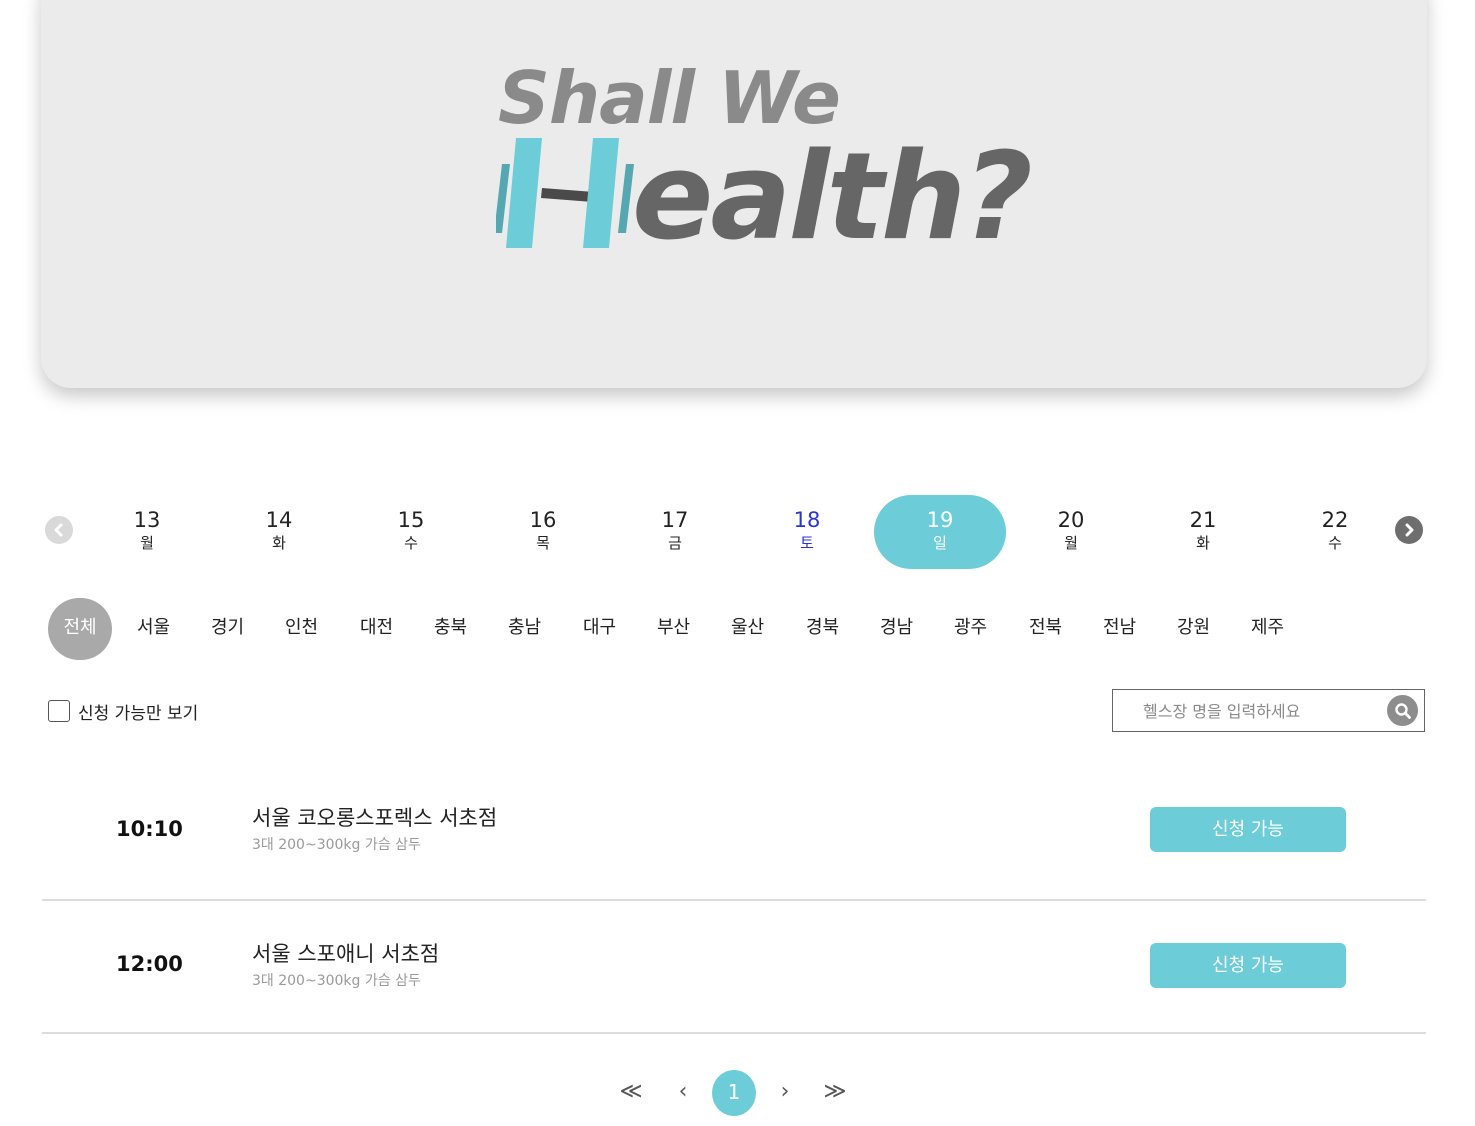 The width and height of the screenshot is (1475, 1126). I want to click on search-button, so click(1402, 710).